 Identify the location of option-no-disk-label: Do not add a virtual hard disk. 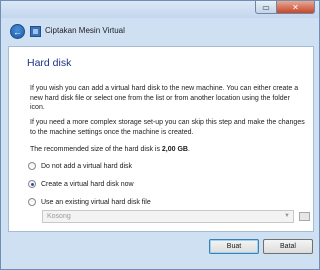
(87, 166).